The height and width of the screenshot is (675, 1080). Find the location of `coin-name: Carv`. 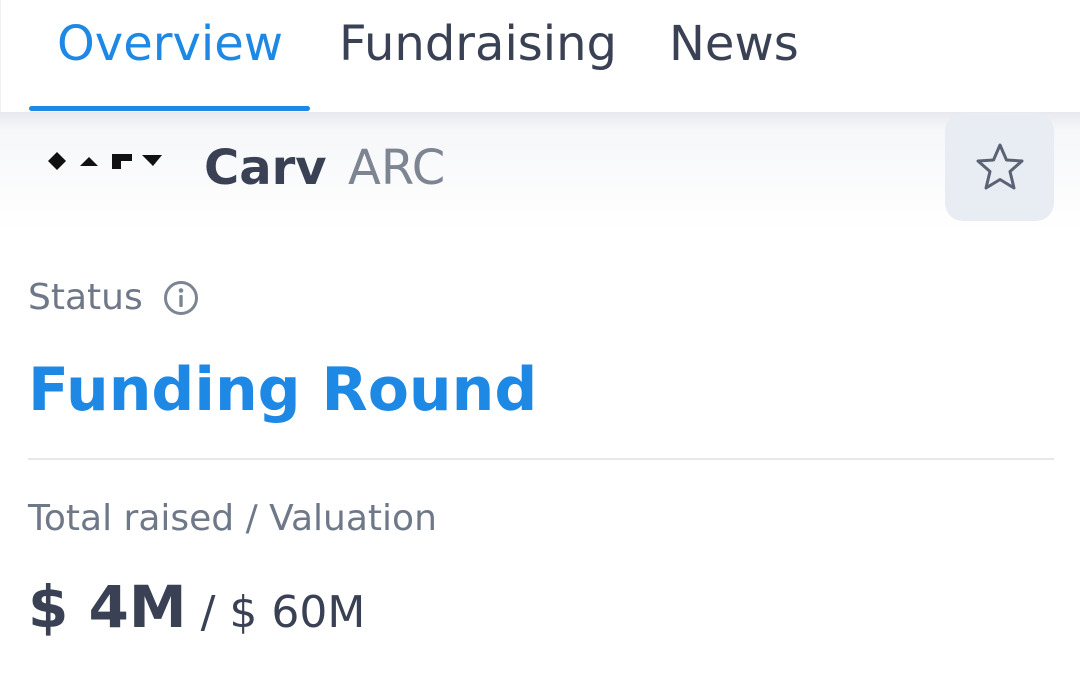

coin-name: Carv is located at coordinates (265, 168).